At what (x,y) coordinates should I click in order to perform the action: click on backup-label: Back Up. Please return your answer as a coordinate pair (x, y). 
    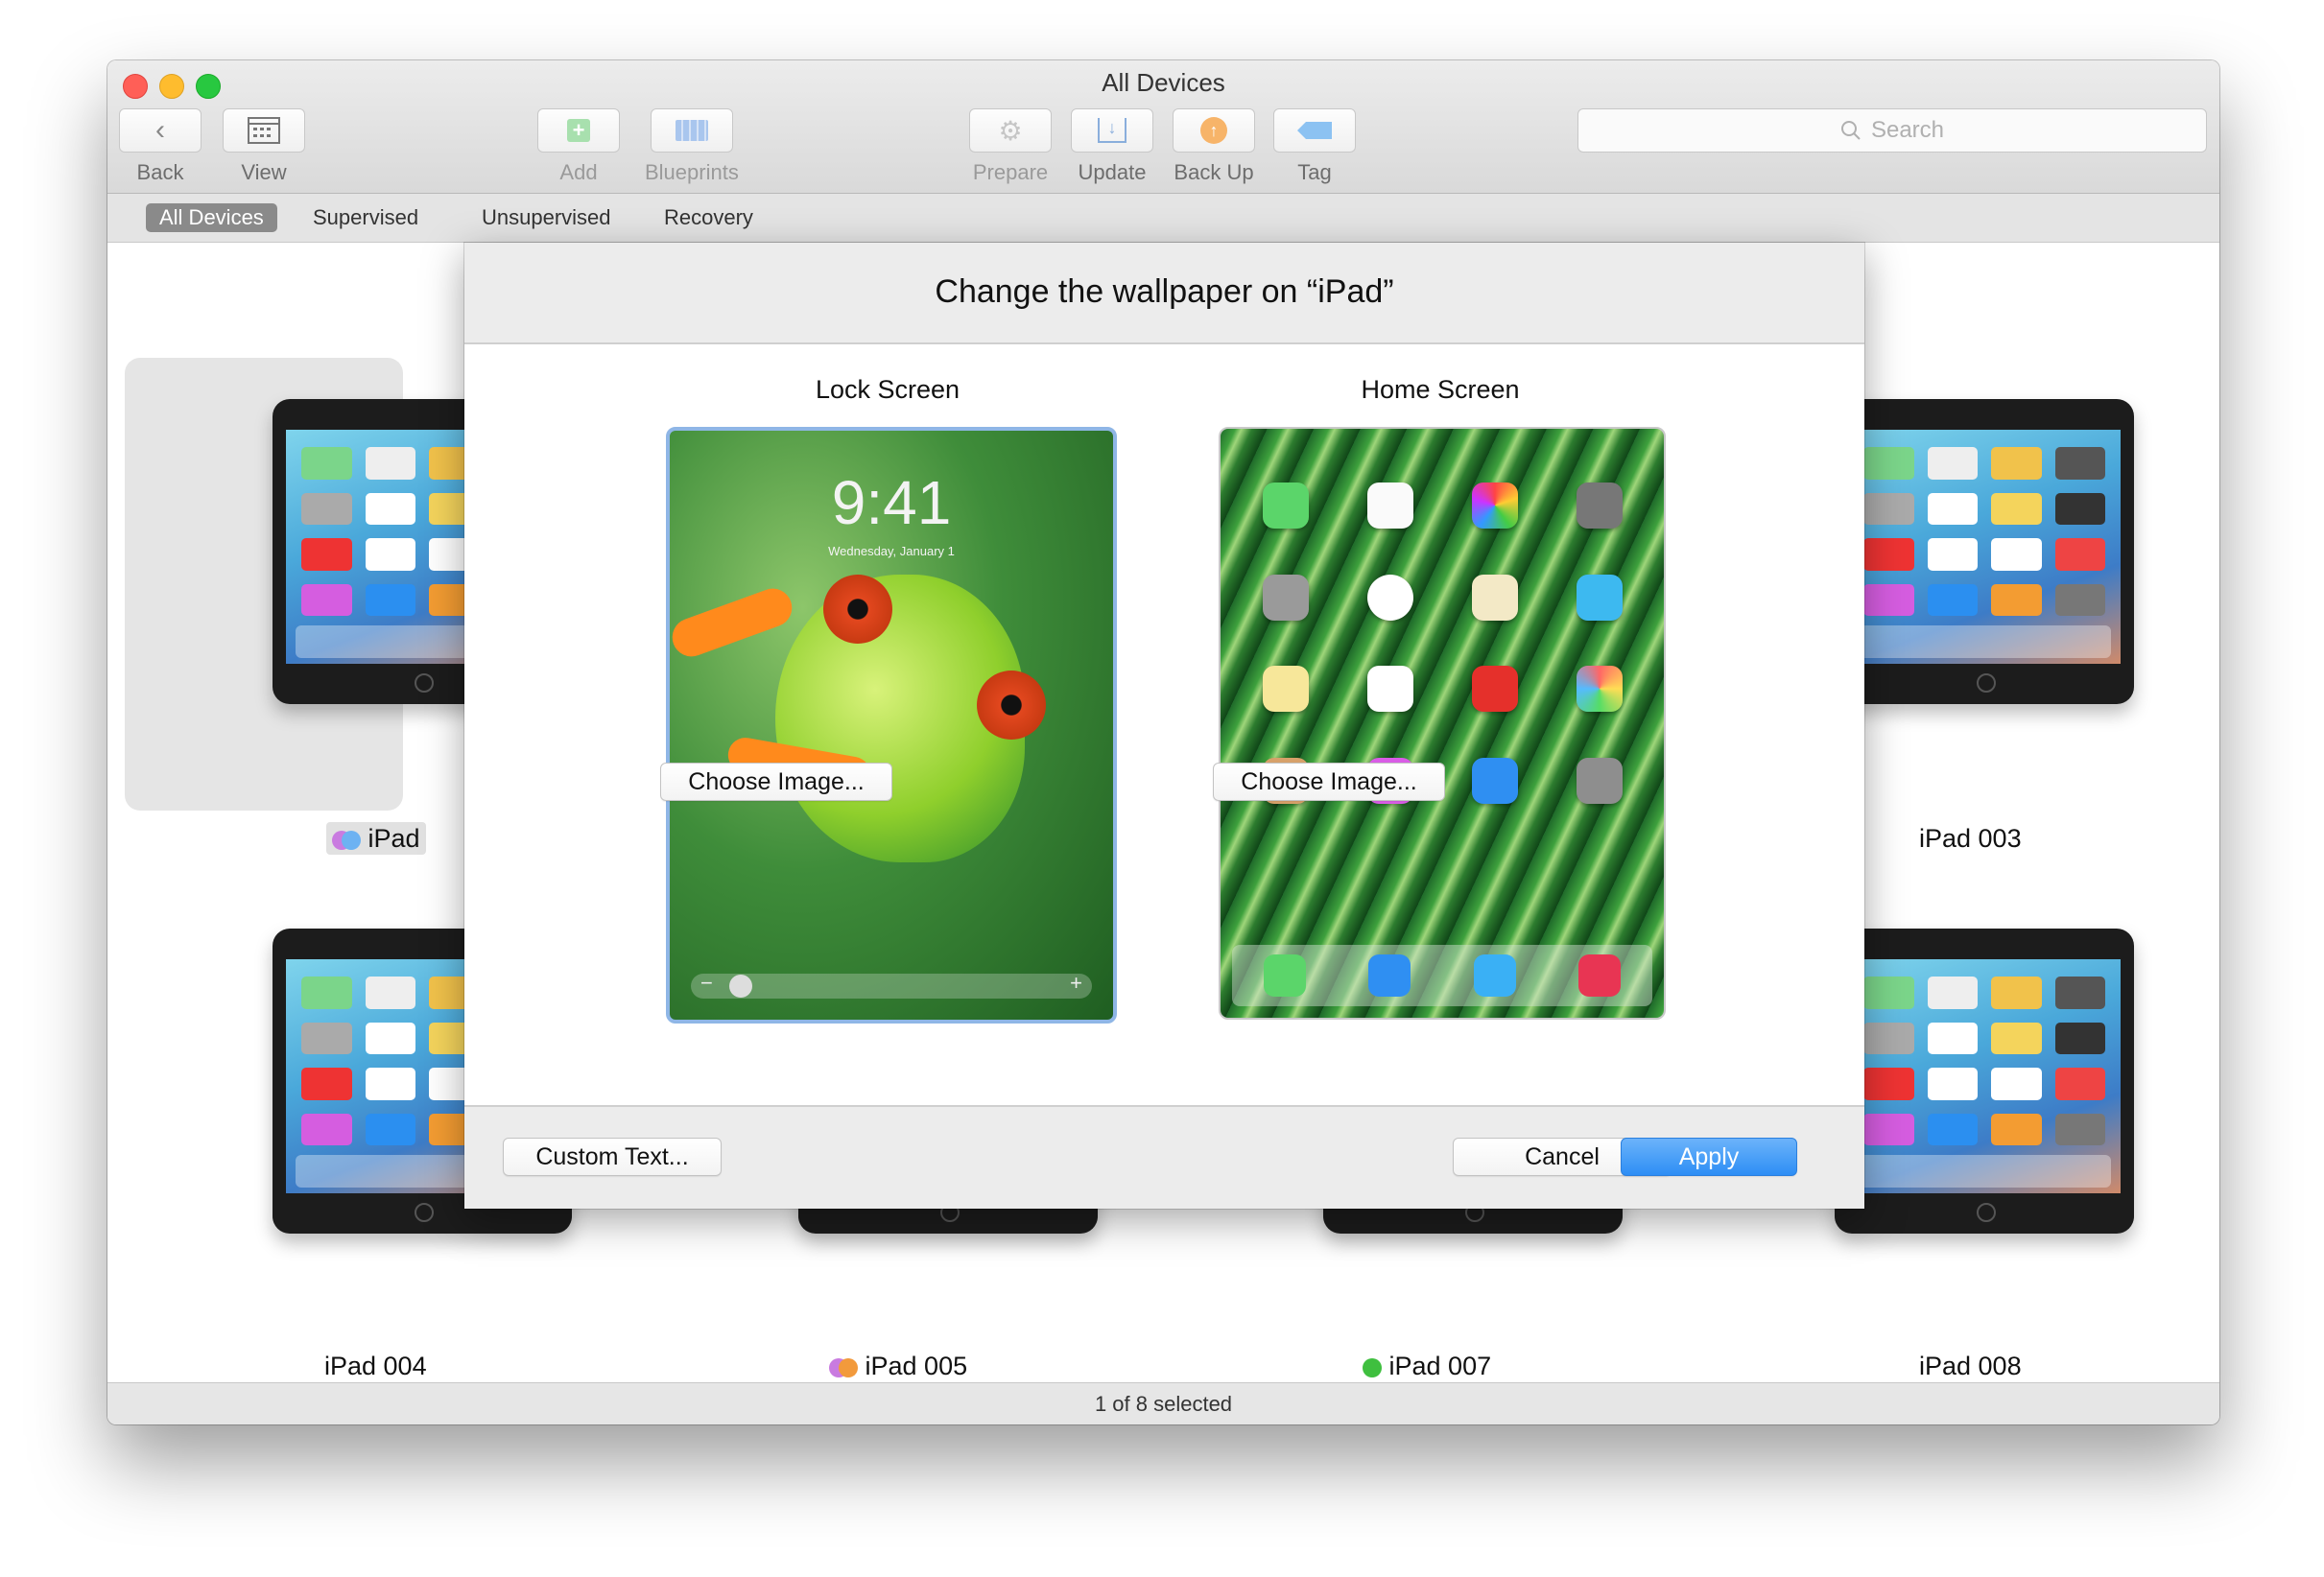
    Looking at the image, I should click on (1214, 172).